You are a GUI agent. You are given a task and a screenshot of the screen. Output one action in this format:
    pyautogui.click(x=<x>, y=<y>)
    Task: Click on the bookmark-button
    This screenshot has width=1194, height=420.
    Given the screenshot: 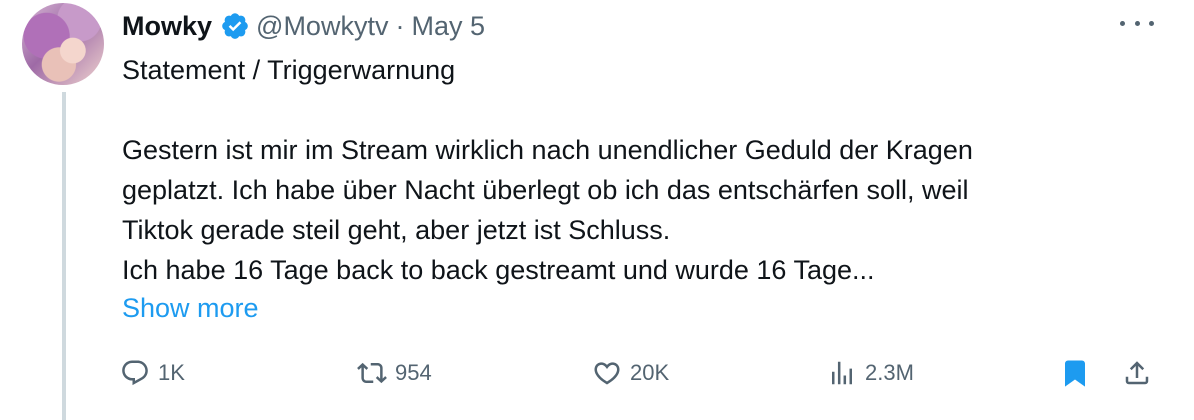 What is the action you would take?
    pyautogui.click(x=1075, y=373)
    